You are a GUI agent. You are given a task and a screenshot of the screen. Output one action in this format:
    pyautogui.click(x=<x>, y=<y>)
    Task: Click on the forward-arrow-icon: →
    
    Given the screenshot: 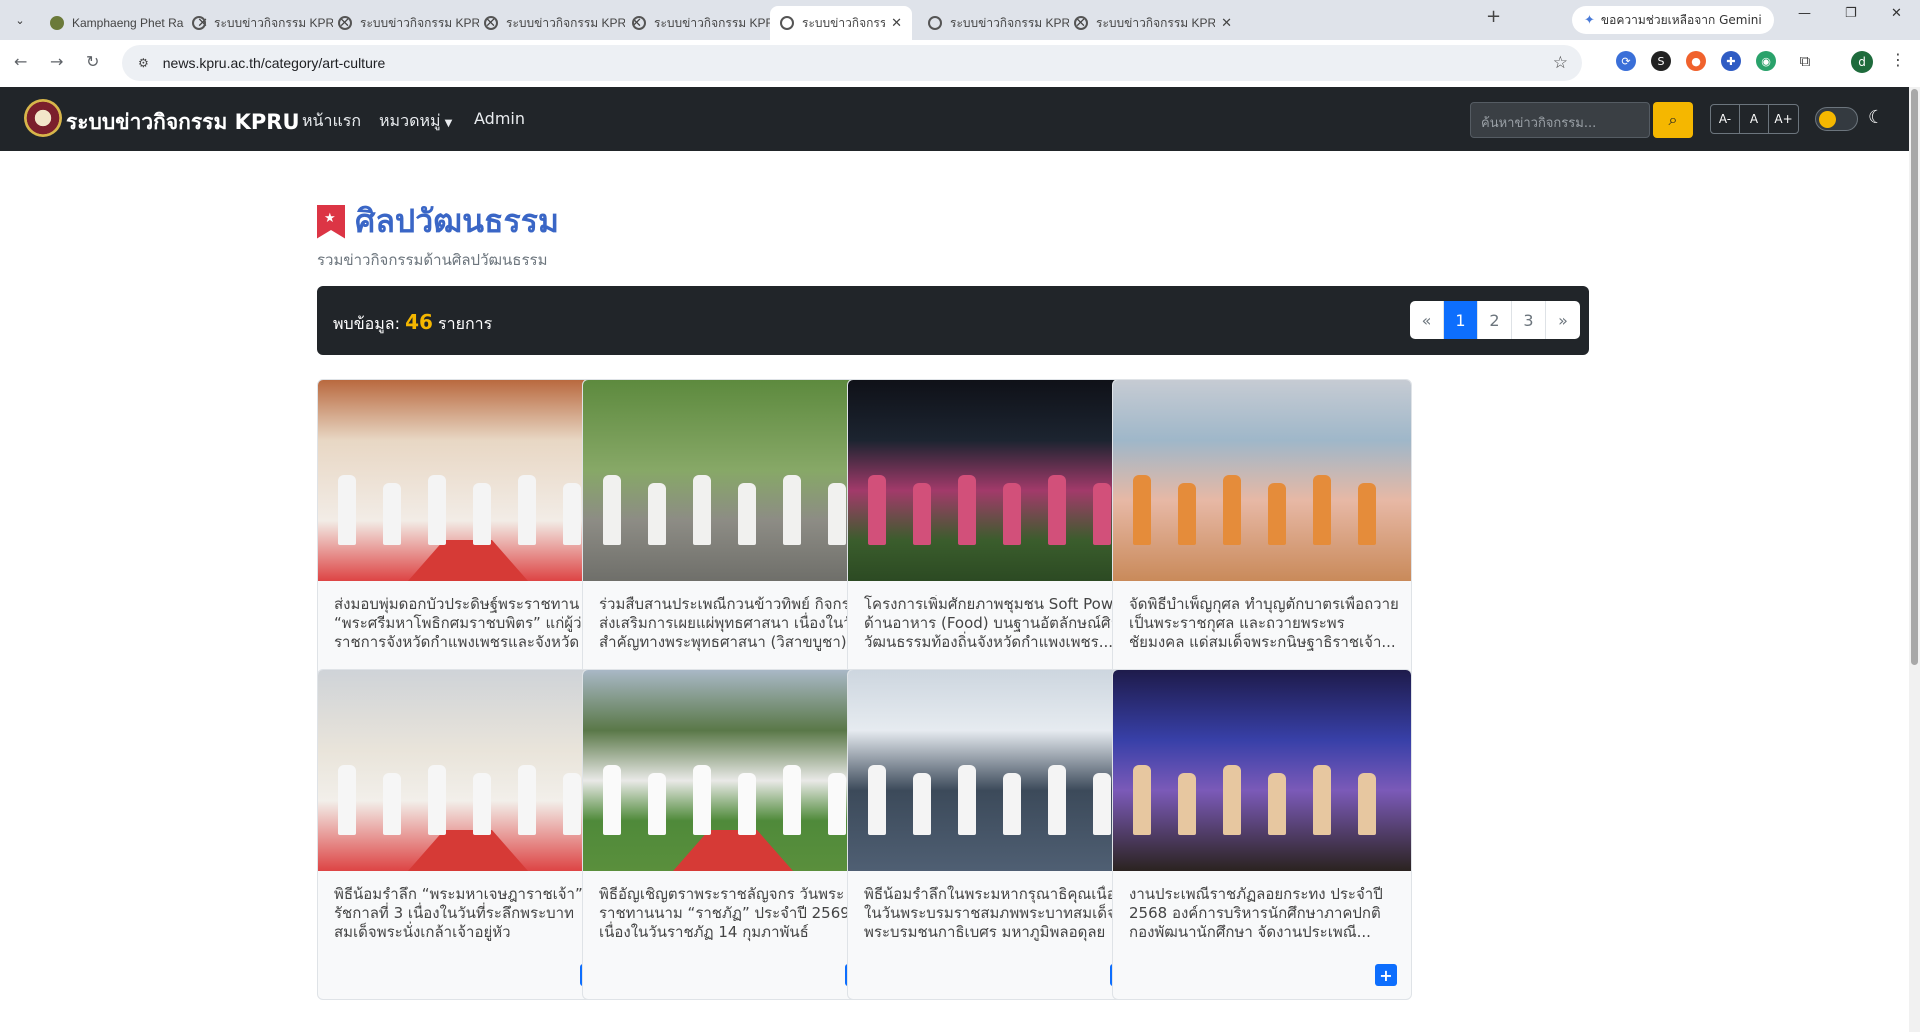 What is the action you would take?
    pyautogui.click(x=56, y=61)
    